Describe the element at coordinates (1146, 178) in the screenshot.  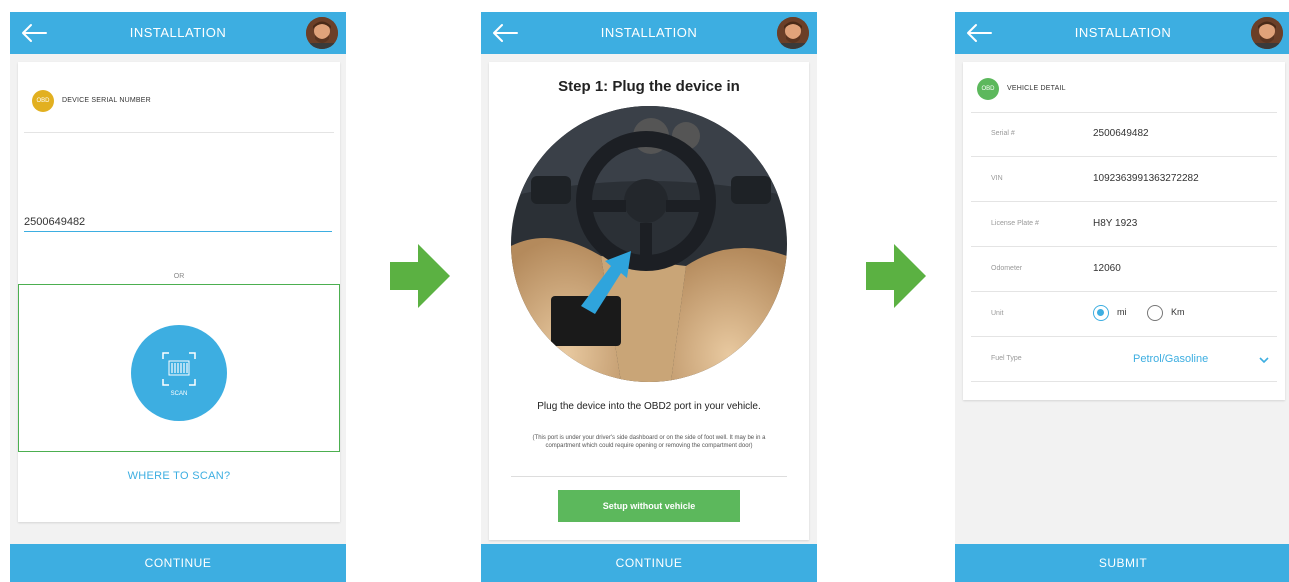
I see `row-value: 1092363991363272282` at that location.